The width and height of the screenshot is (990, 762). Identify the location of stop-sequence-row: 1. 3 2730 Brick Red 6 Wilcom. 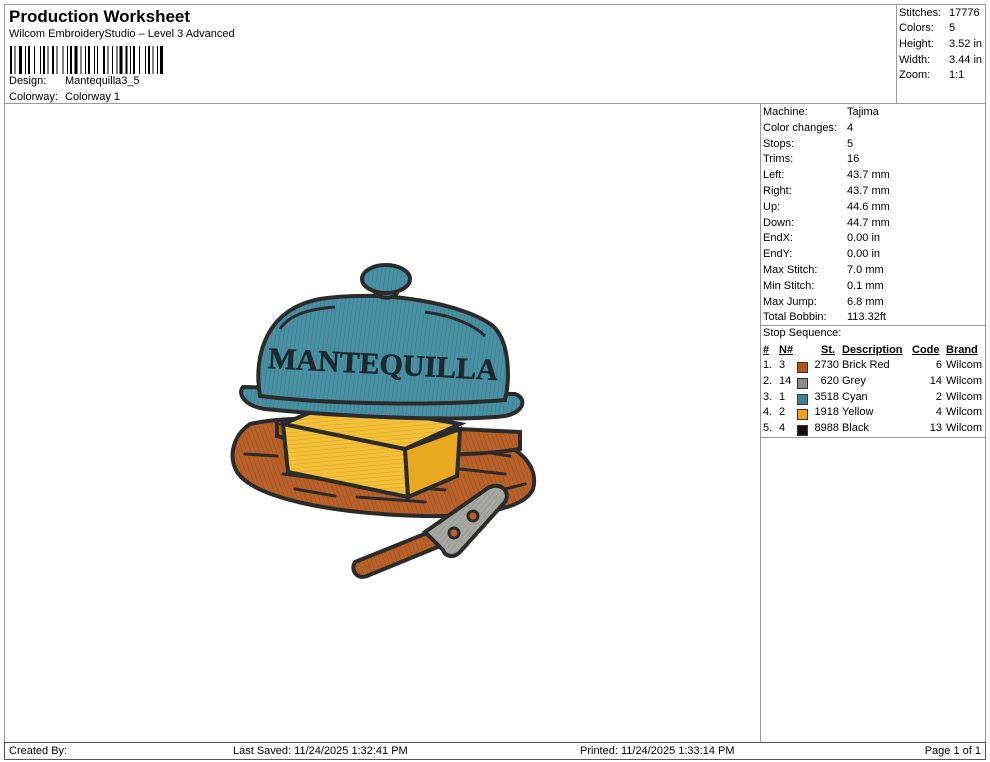
(873, 367).